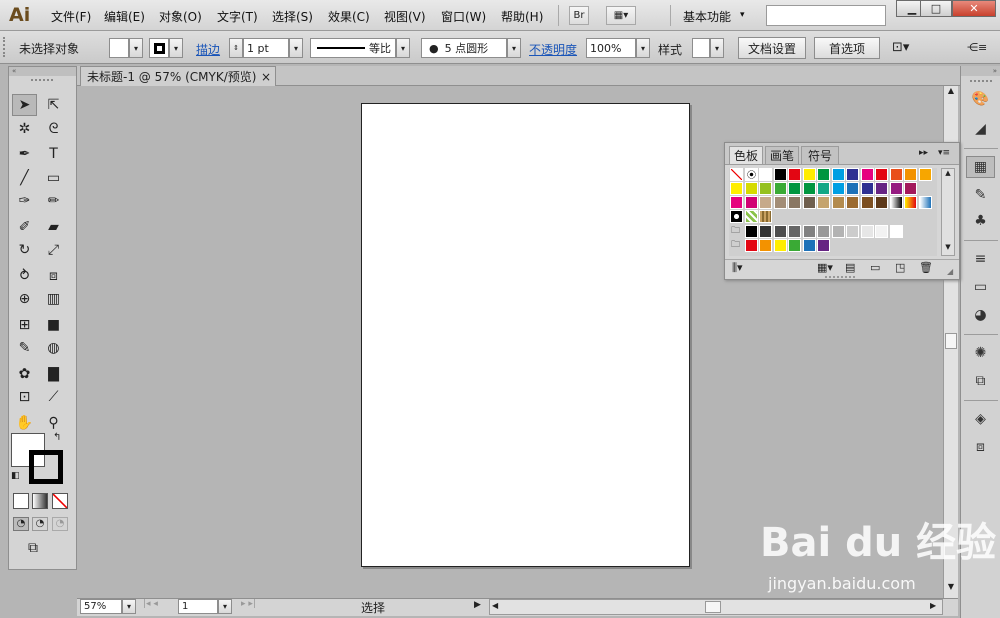 The width and height of the screenshot is (1000, 618). Describe the element at coordinates (980, 315) in the screenshot. I see `transparency-panel-icon: ◕` at that location.